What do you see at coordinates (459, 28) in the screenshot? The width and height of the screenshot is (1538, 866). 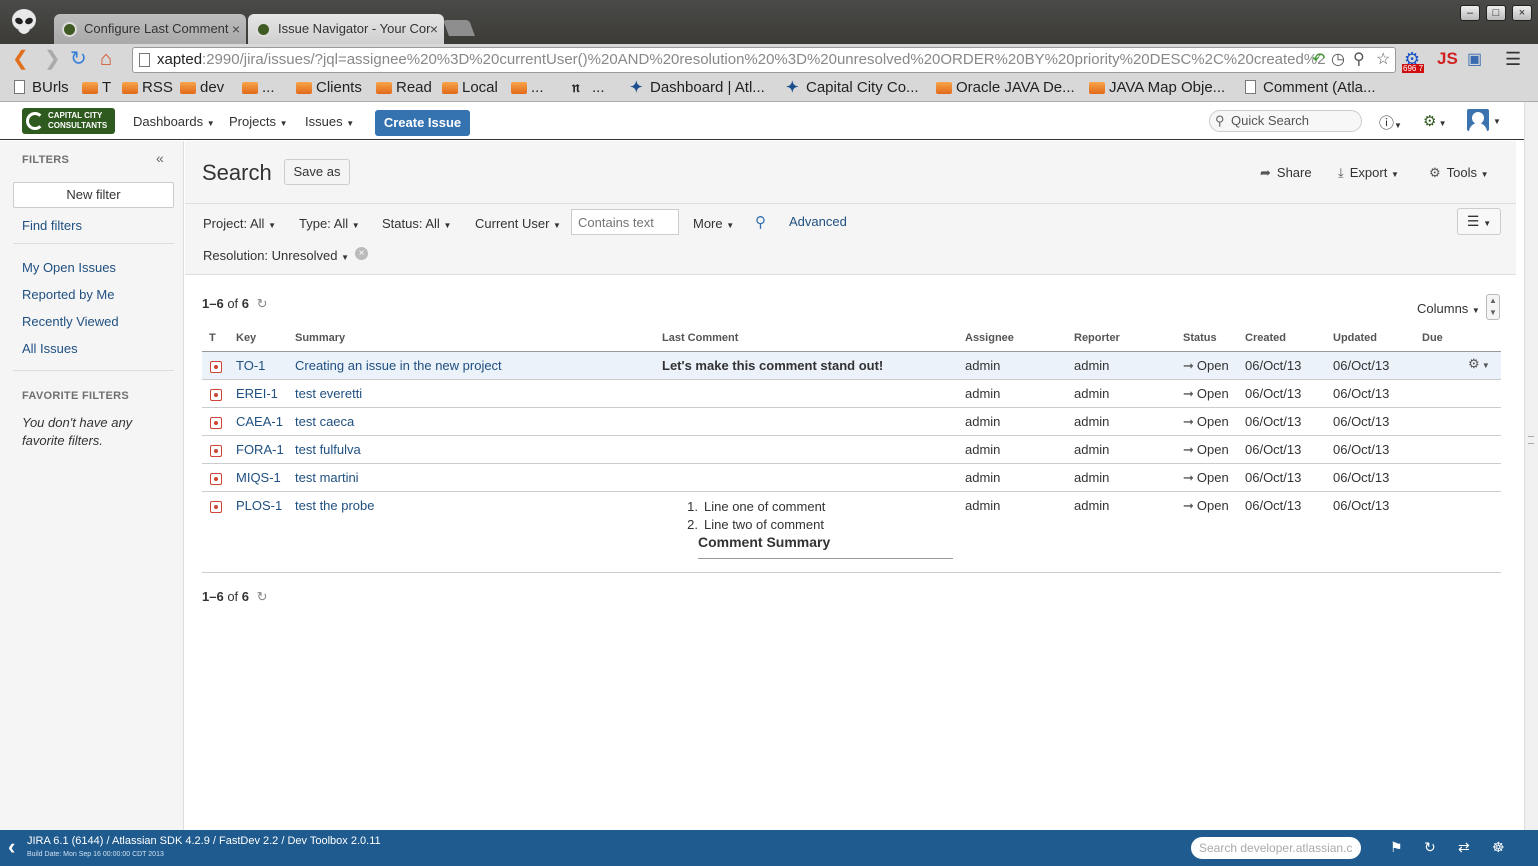 I see `new-tab-button` at bounding box center [459, 28].